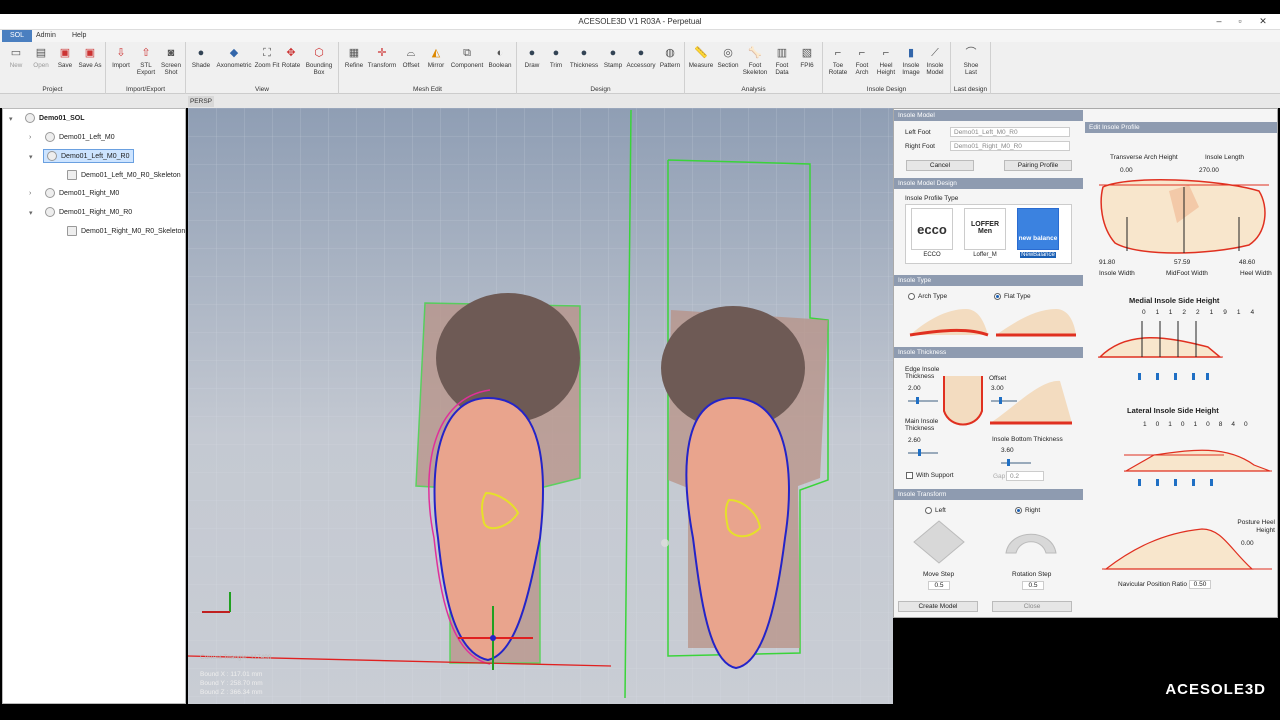  What do you see at coordinates (838, 61) in the screenshot?
I see `toe-rotate-button: ⌐ Toe Rotate` at bounding box center [838, 61].